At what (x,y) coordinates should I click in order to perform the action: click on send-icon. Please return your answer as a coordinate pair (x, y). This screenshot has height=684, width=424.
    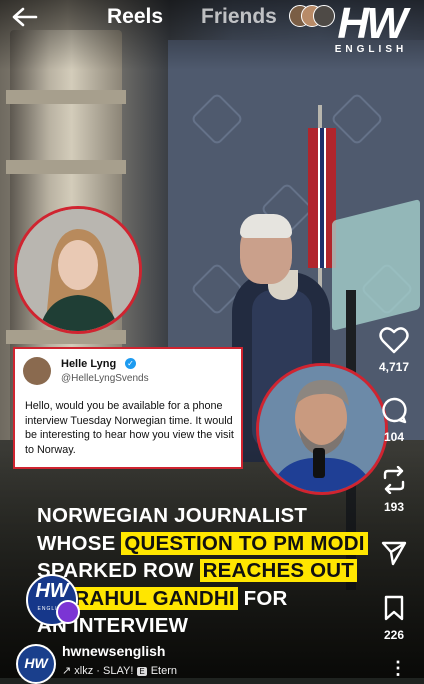
    Looking at the image, I should click on (394, 553).